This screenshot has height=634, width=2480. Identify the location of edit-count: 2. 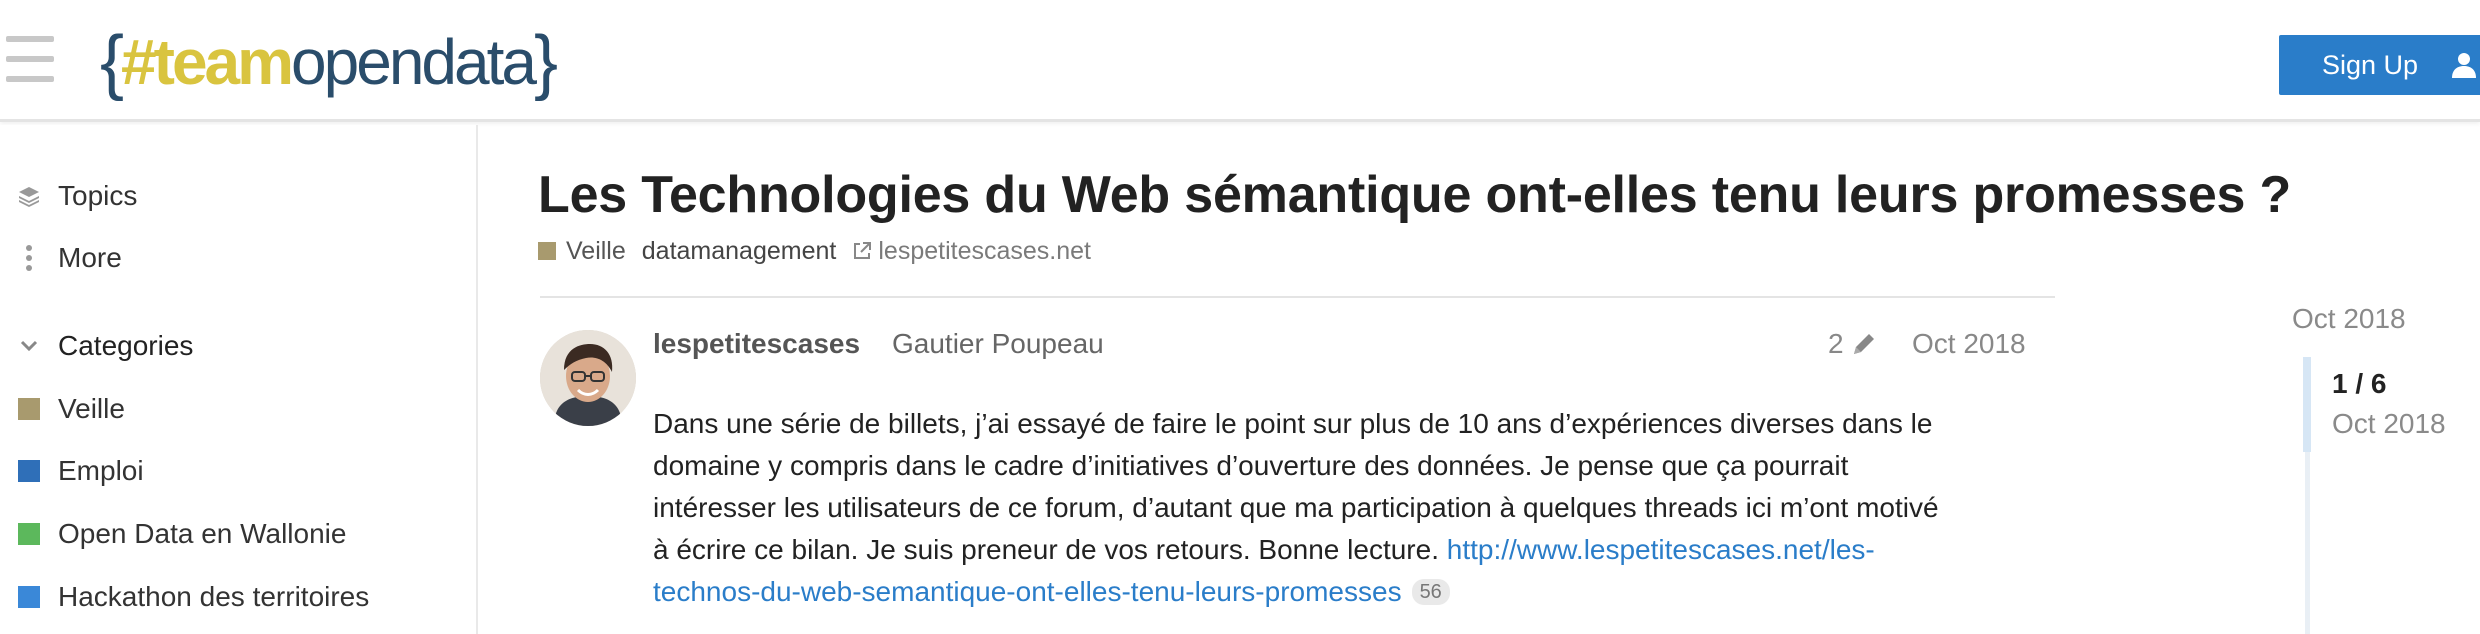
(1836, 343).